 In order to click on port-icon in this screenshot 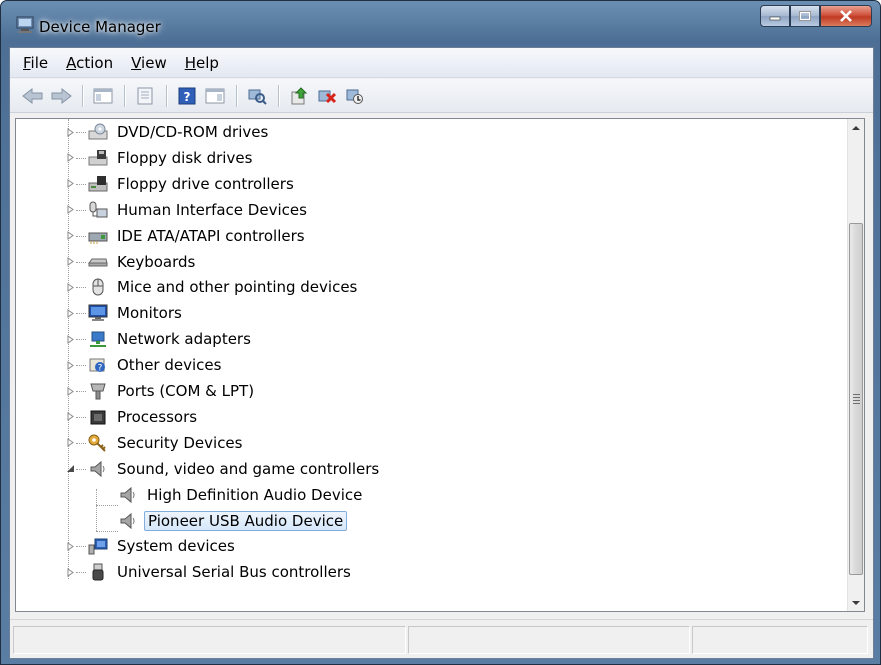, I will do `click(98, 391)`.